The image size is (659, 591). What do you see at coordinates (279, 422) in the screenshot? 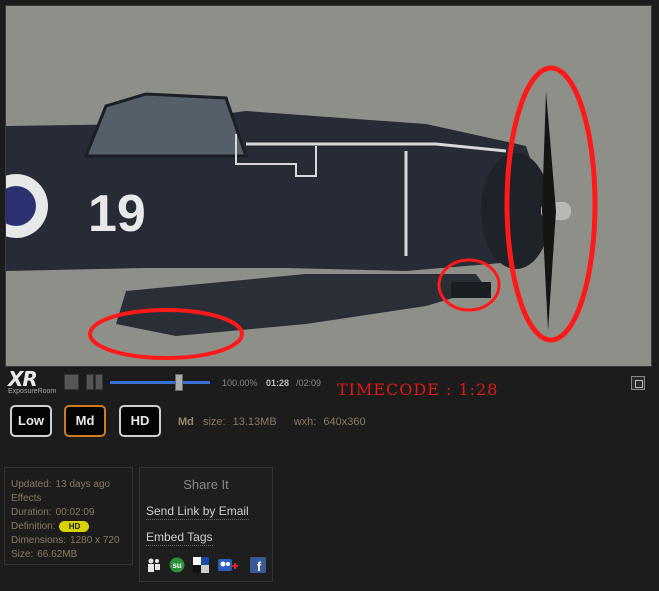
I see `quality-info: Md size: 13.13MB wxh: 640x360` at bounding box center [279, 422].